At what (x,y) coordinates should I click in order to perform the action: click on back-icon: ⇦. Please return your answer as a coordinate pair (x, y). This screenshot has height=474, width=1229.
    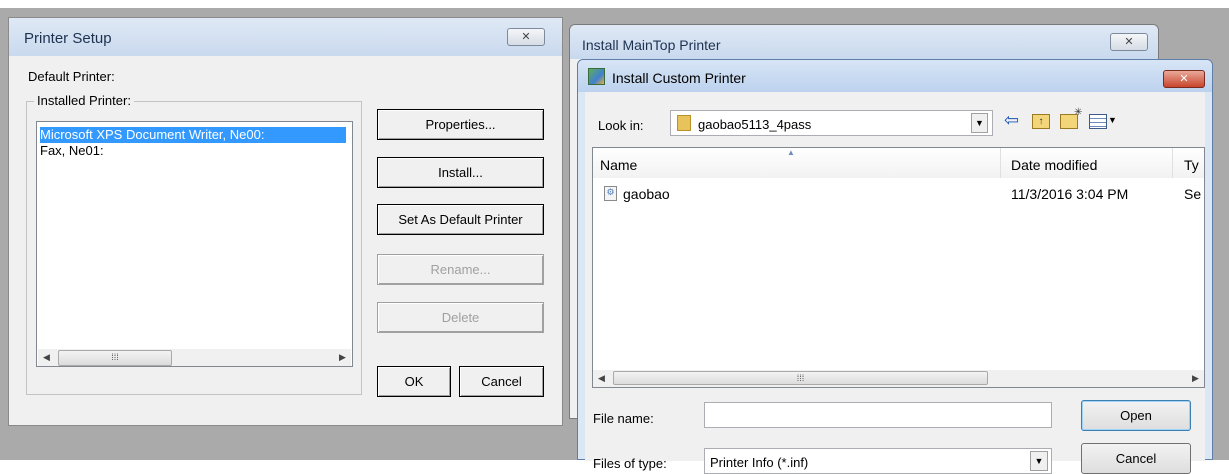
    Looking at the image, I should click on (1011, 121).